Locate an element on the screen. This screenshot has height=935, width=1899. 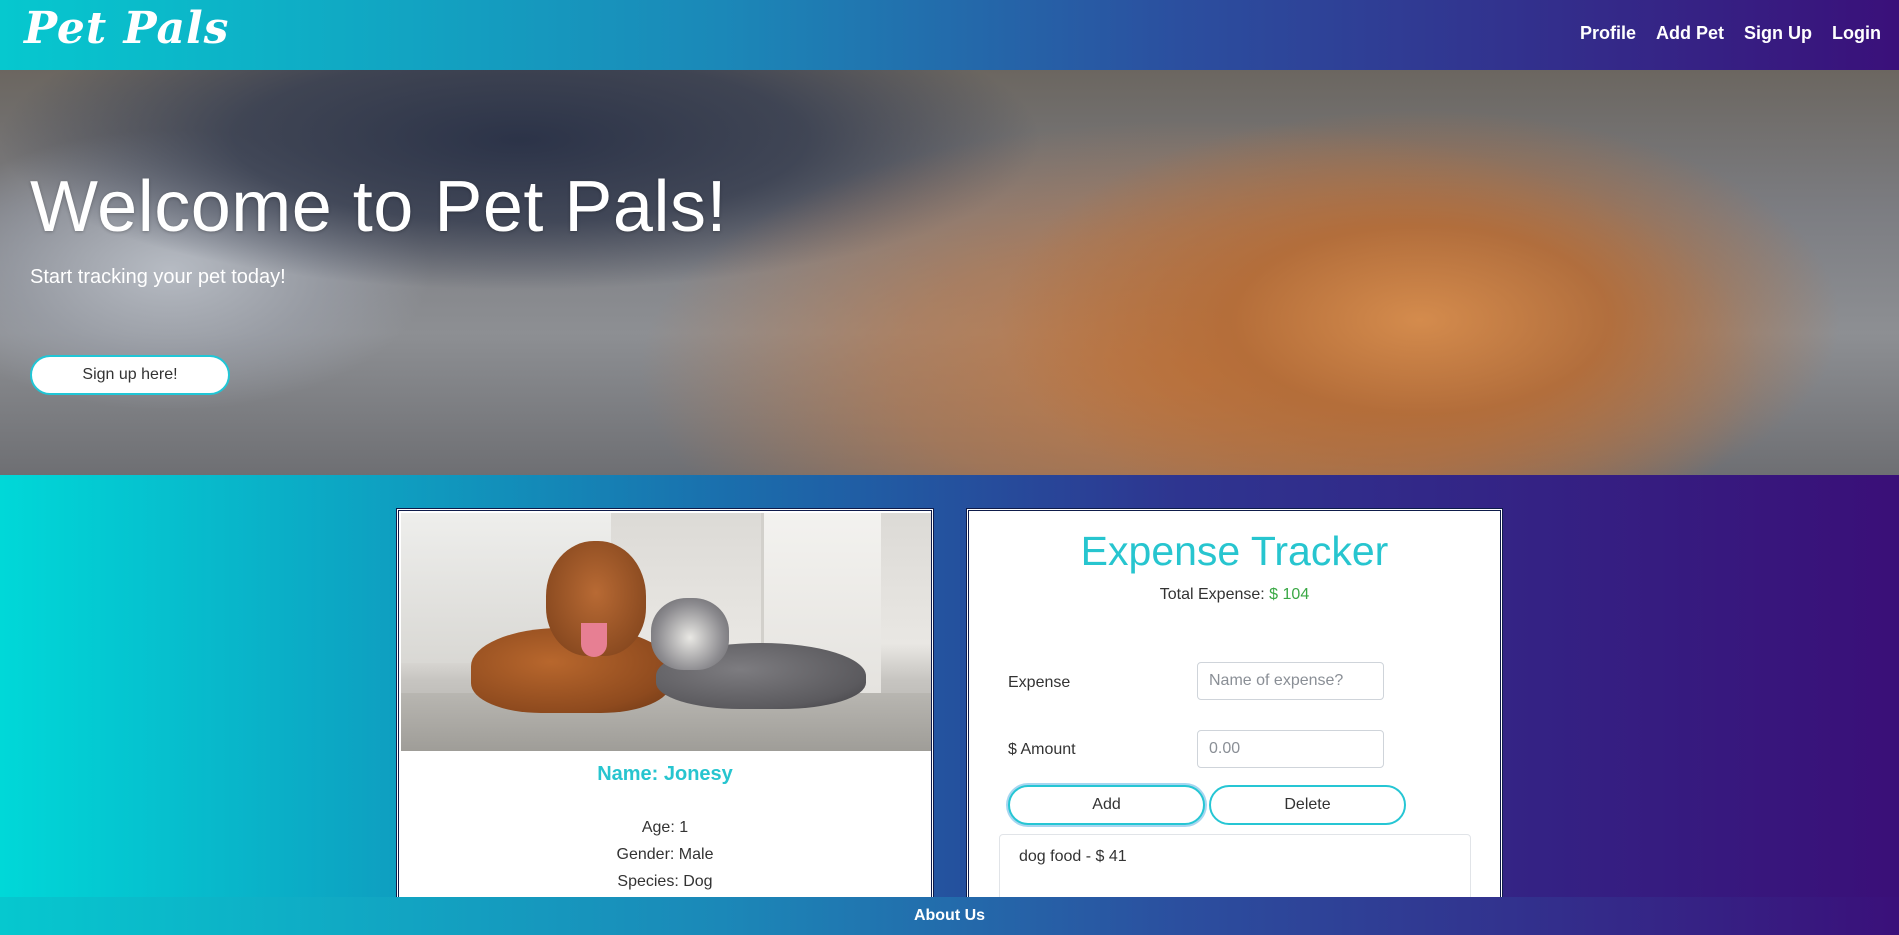
footer: About Us is located at coordinates (949, 916).